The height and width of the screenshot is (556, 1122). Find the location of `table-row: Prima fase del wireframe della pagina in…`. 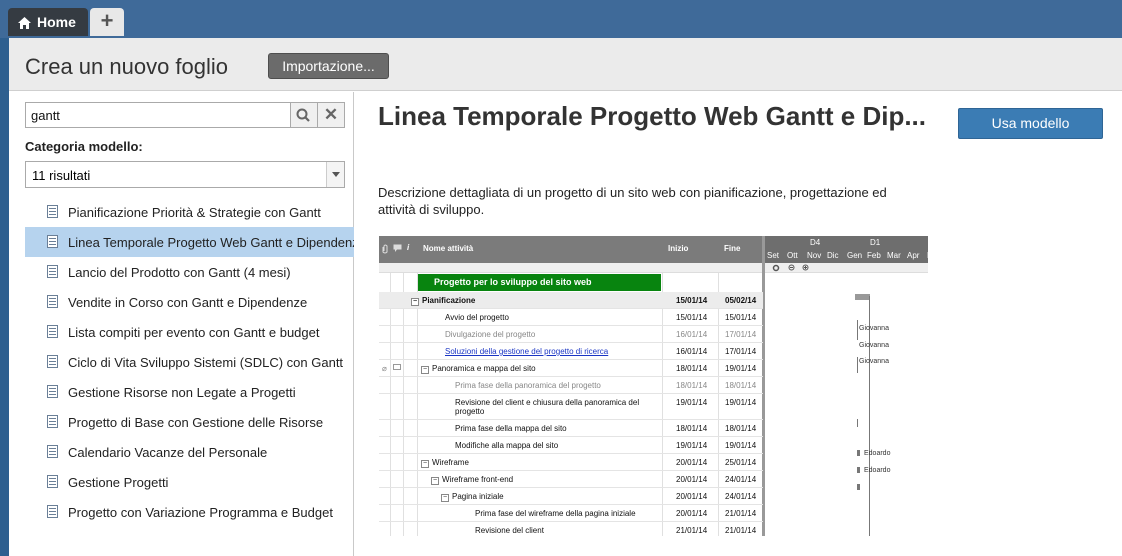

table-row: Prima fase del wireframe della pagina in… is located at coordinates (571, 513).